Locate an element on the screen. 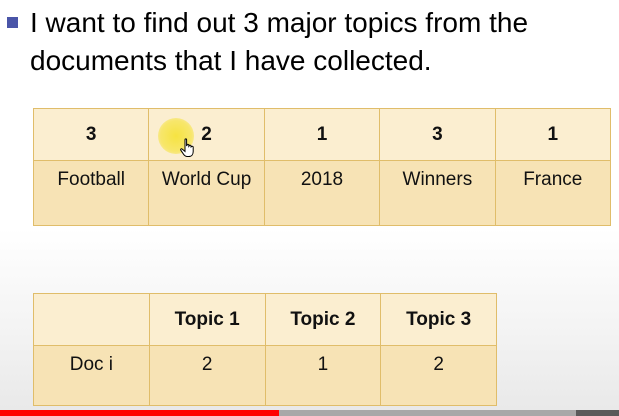  table-row: 3 2 1 3 1 is located at coordinates (322, 134).